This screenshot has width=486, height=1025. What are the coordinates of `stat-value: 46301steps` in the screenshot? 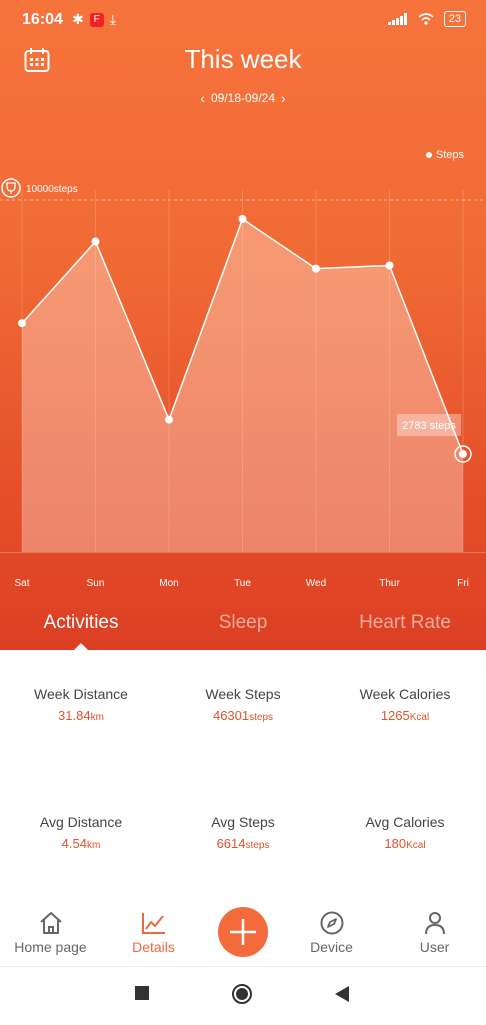 It's located at (243, 715).